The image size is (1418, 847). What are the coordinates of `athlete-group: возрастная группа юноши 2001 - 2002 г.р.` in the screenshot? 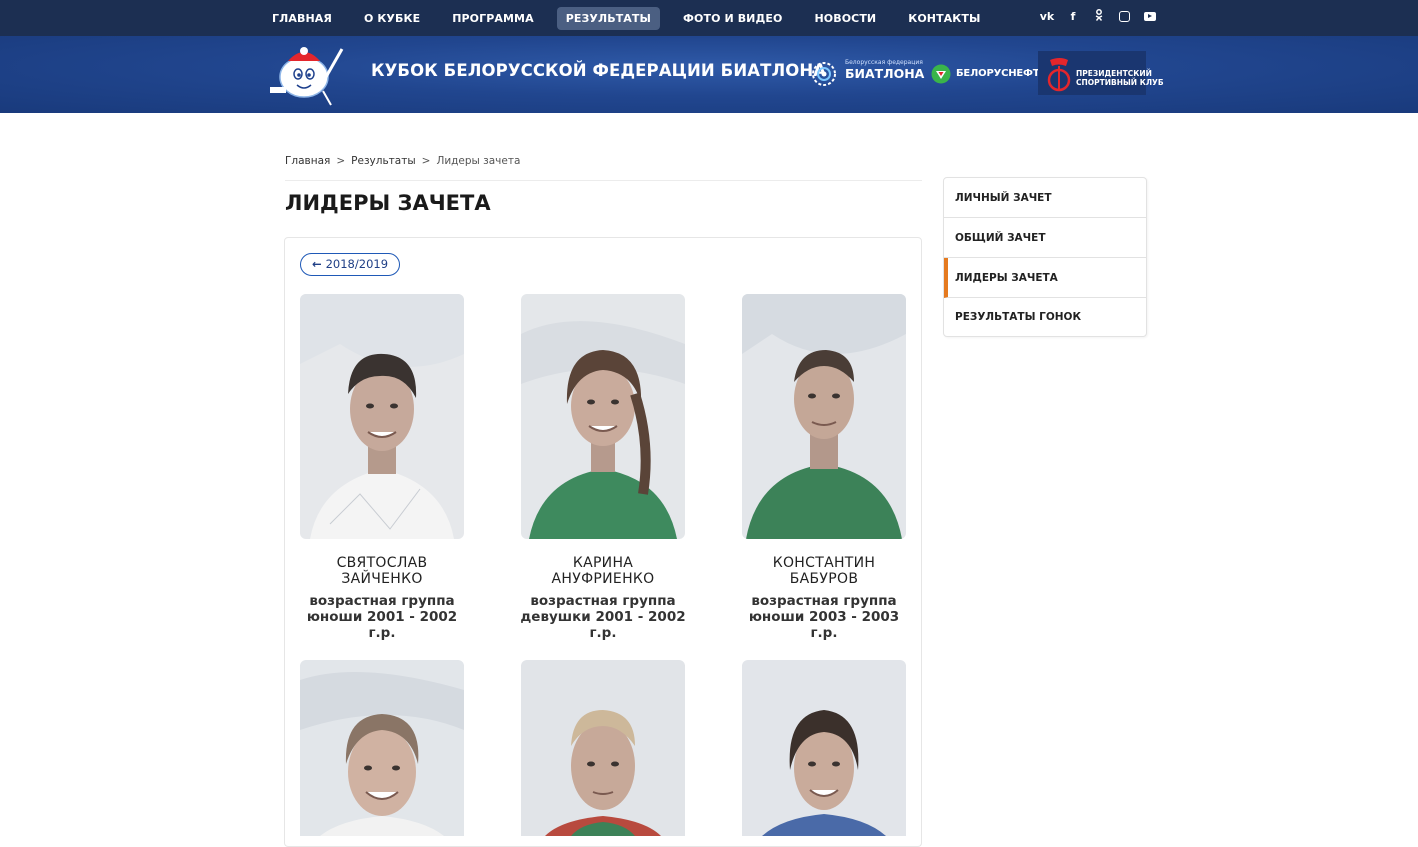 It's located at (382, 617).